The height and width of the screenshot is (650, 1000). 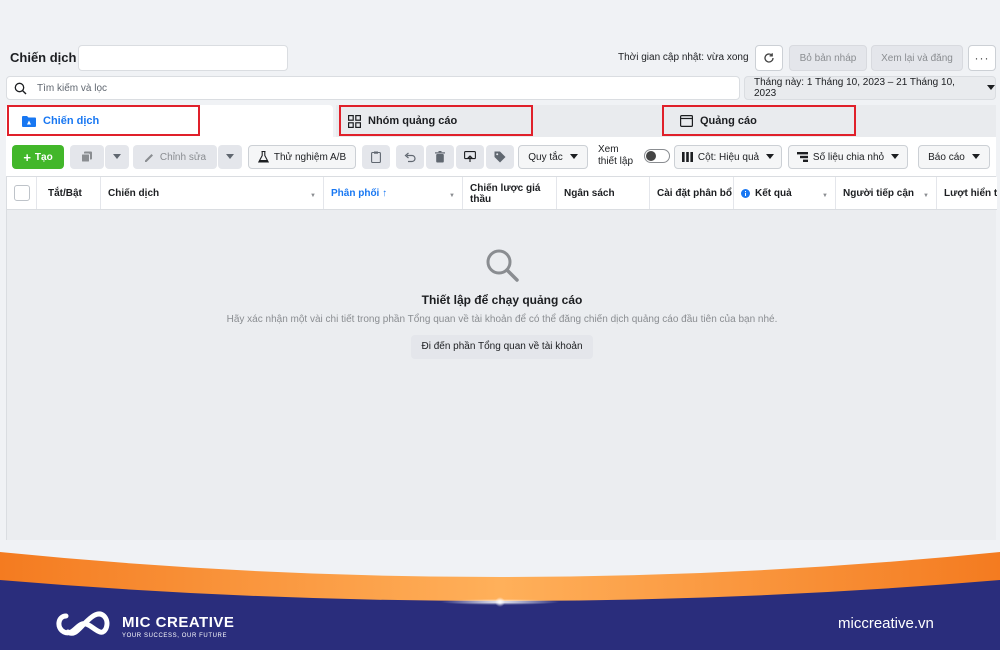 I want to click on export-icon, so click(x=470, y=156).